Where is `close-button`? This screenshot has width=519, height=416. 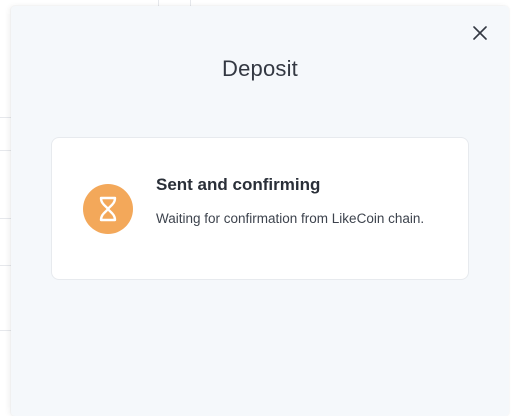
close-button is located at coordinates (480, 33).